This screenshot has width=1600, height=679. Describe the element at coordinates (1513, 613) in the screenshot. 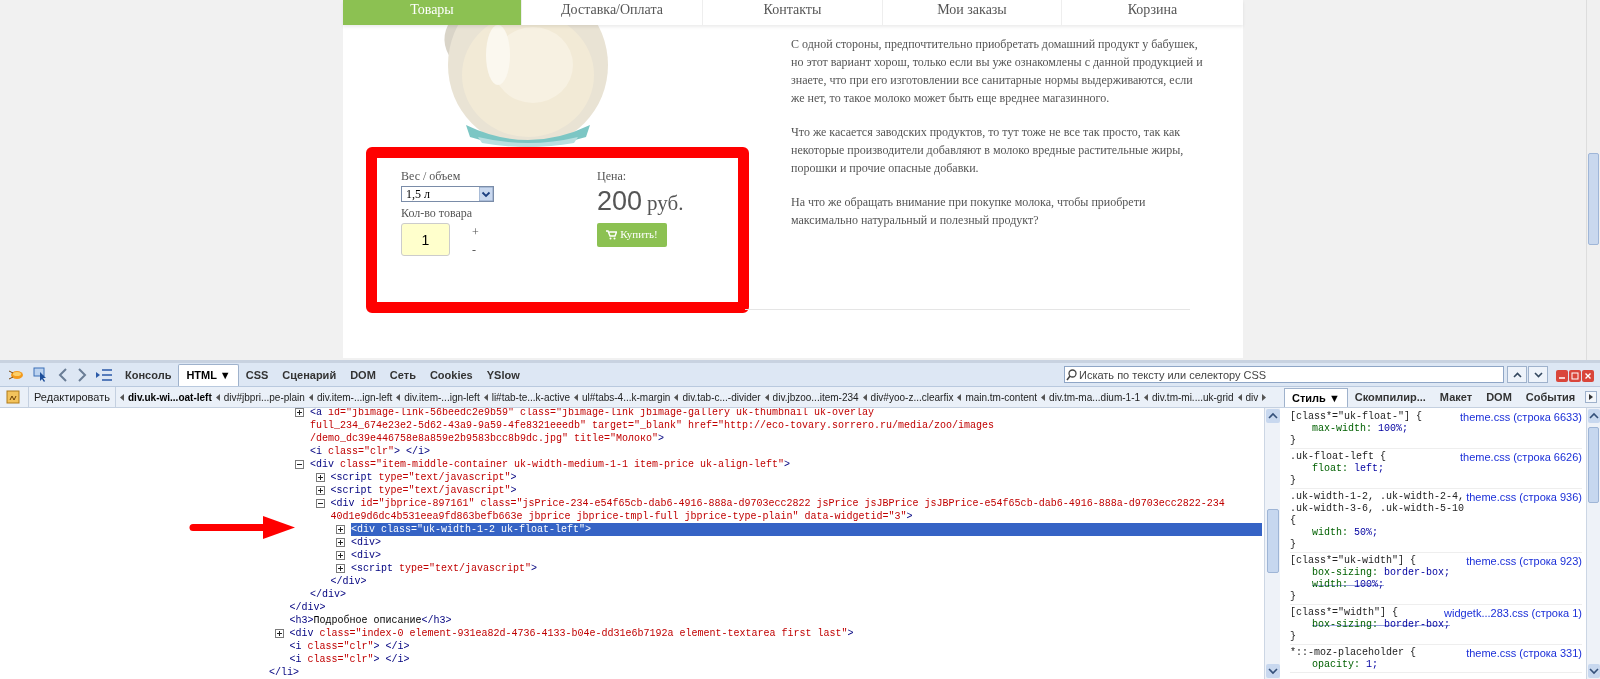

I see `source-link: widgetk...283.css (строка 1)` at that location.